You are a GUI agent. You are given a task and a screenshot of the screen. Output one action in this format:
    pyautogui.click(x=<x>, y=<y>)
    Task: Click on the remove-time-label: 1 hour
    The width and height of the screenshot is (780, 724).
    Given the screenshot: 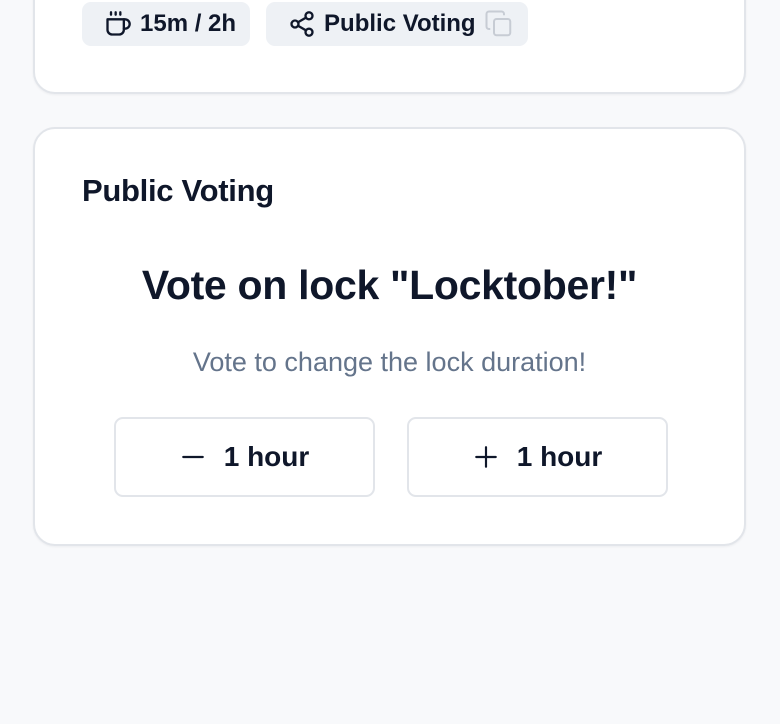 What is the action you would take?
    pyautogui.click(x=266, y=456)
    